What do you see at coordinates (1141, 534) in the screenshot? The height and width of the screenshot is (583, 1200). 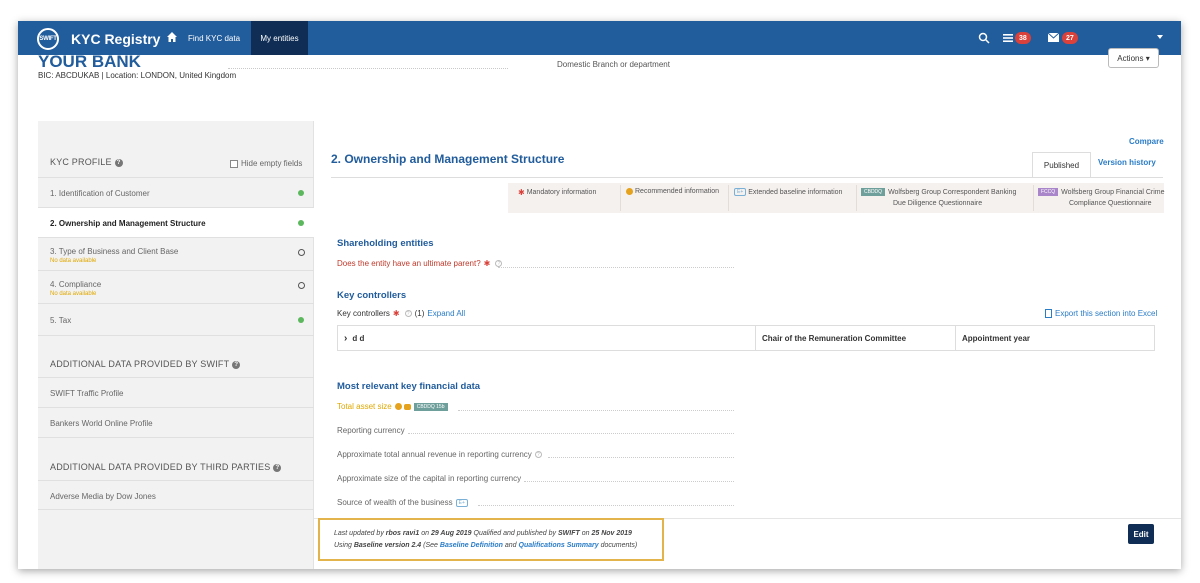 I see `edit-button: Edit` at bounding box center [1141, 534].